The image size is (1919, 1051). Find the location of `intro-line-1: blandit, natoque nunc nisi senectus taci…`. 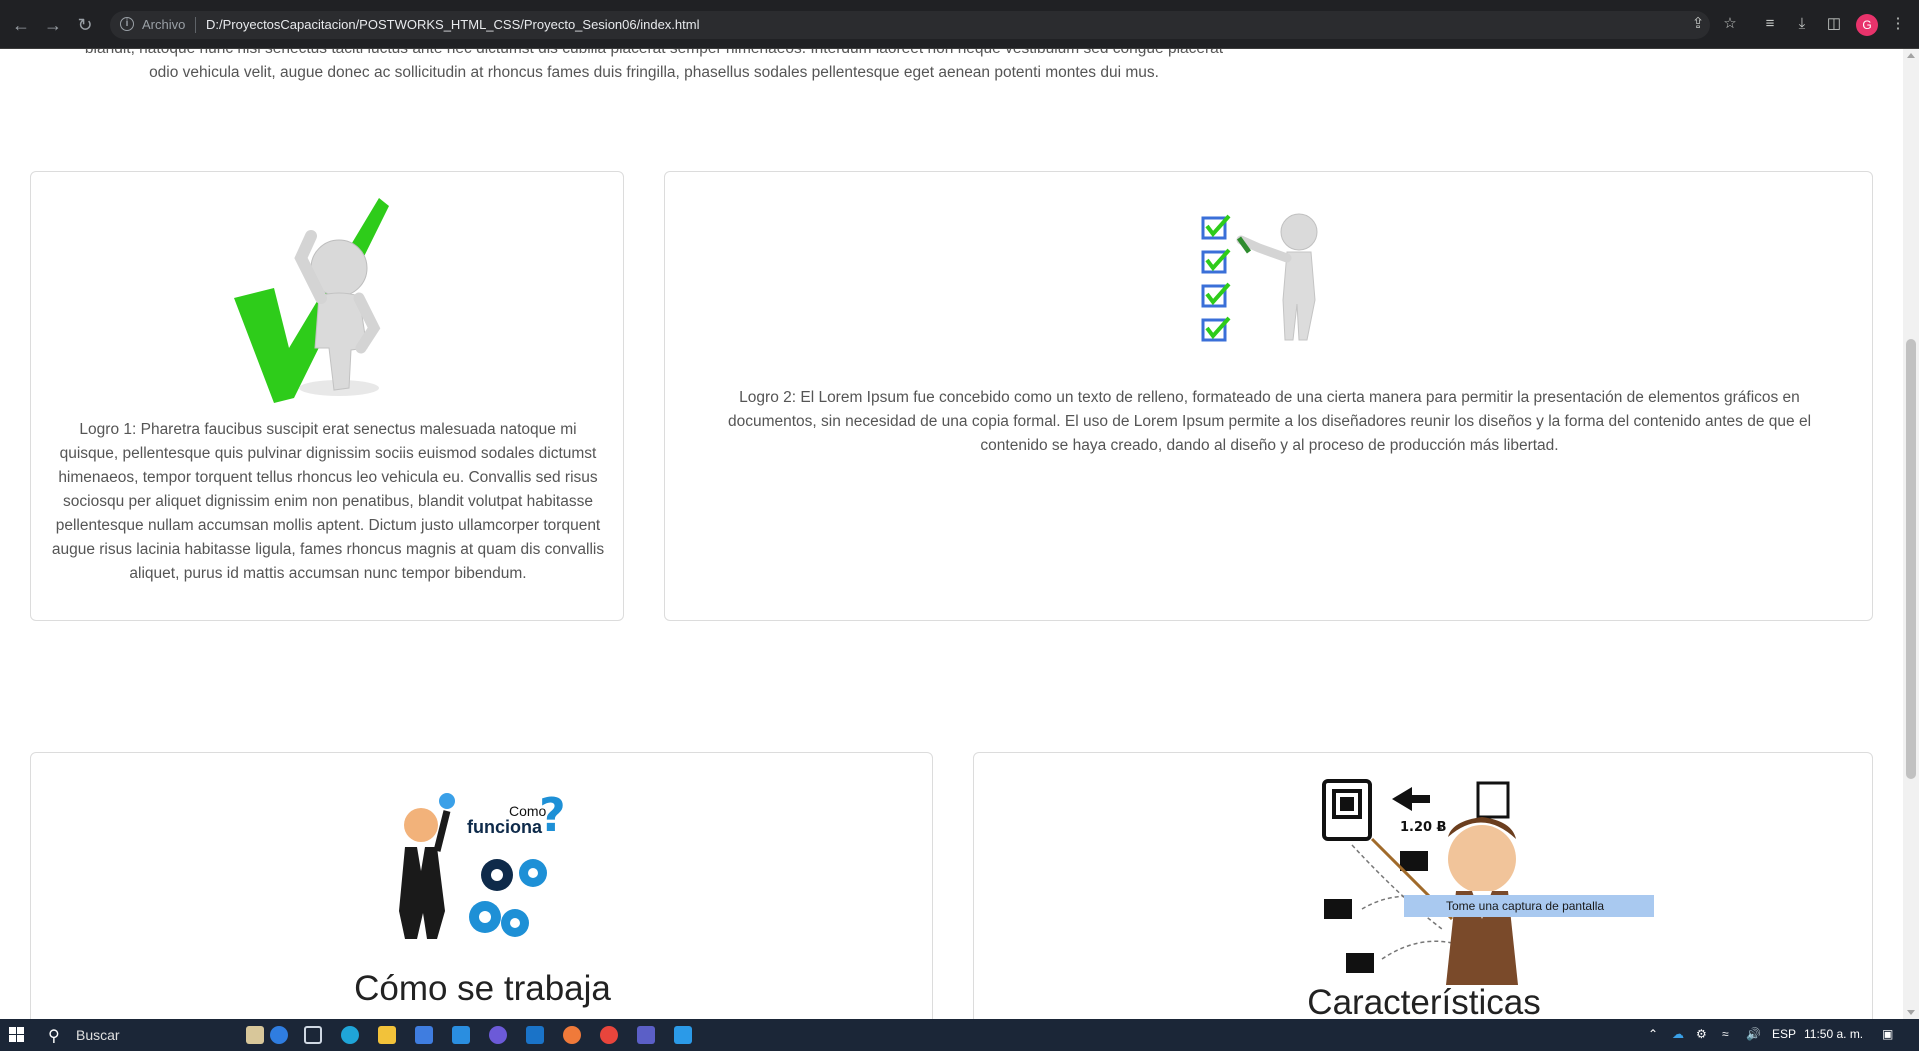

intro-line-1: blandit, natoque nunc nisi senectus taci… is located at coordinates (654, 55).